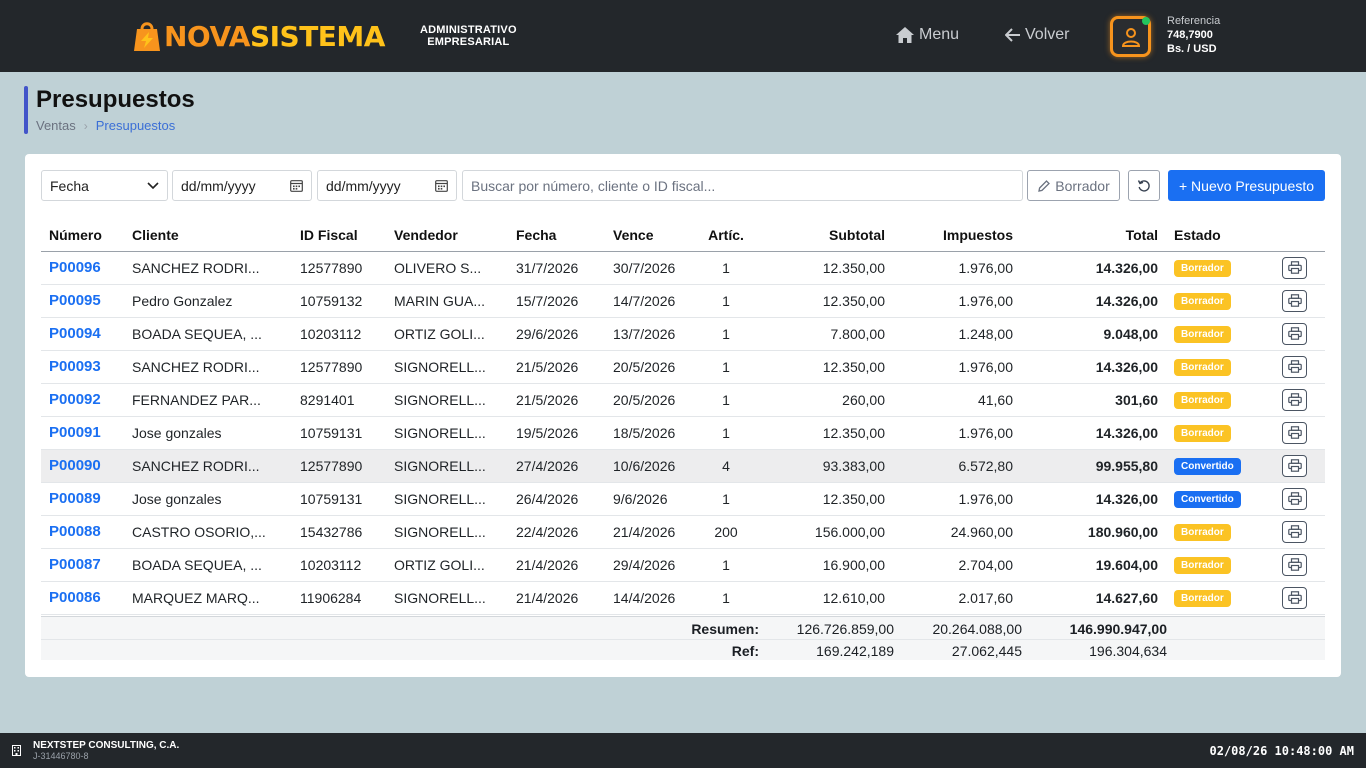 This screenshot has height=768, width=1366. What do you see at coordinates (1207, 499) in the screenshot?
I see `status-badge: Convertido` at bounding box center [1207, 499].